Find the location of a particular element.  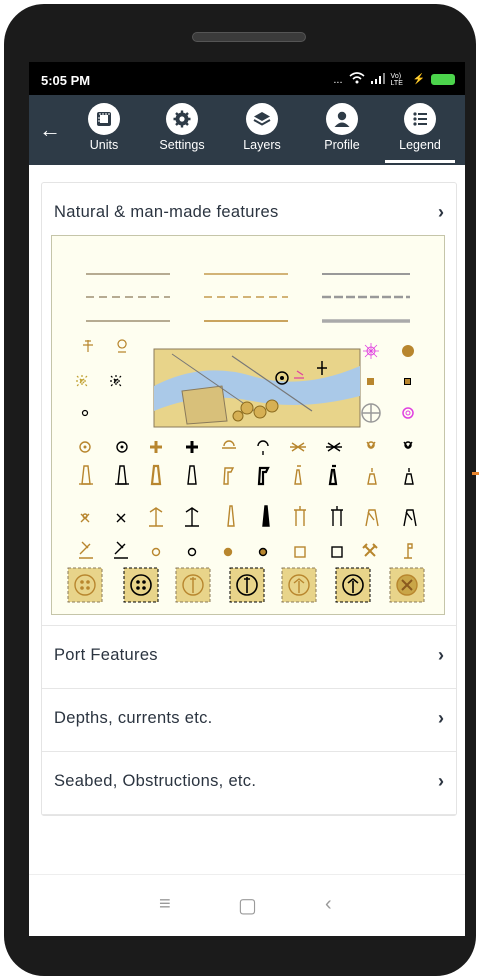

toolbar-layers: Layers is located at coordinates (262, 127).